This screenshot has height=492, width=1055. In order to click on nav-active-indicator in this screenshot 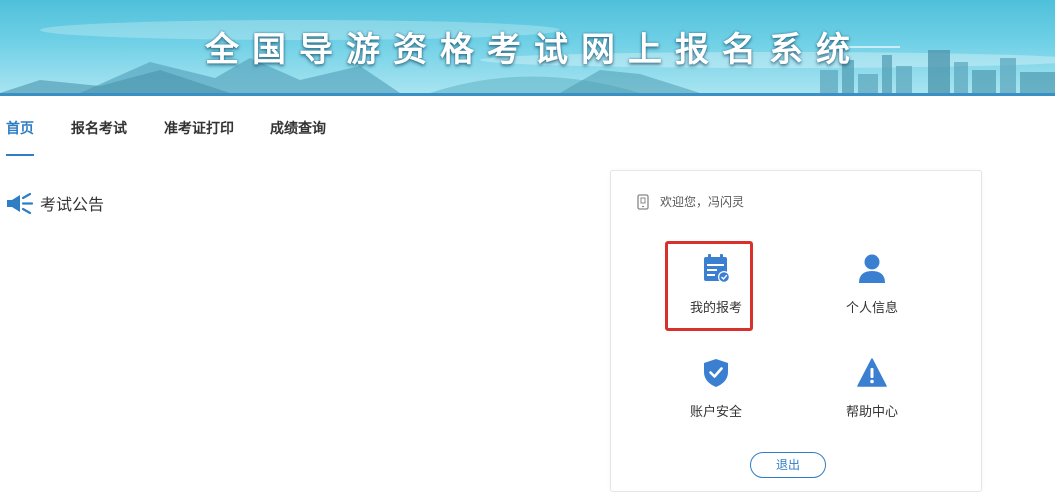, I will do `click(20, 155)`.